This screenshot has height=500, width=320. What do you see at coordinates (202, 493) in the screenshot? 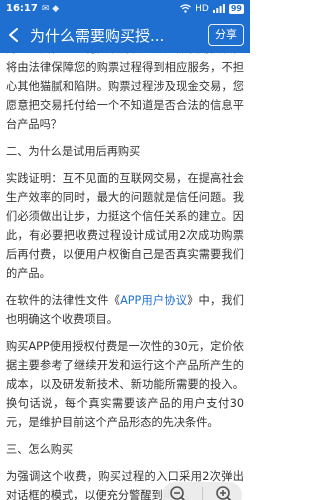
I see `zoom-divider` at bounding box center [202, 493].